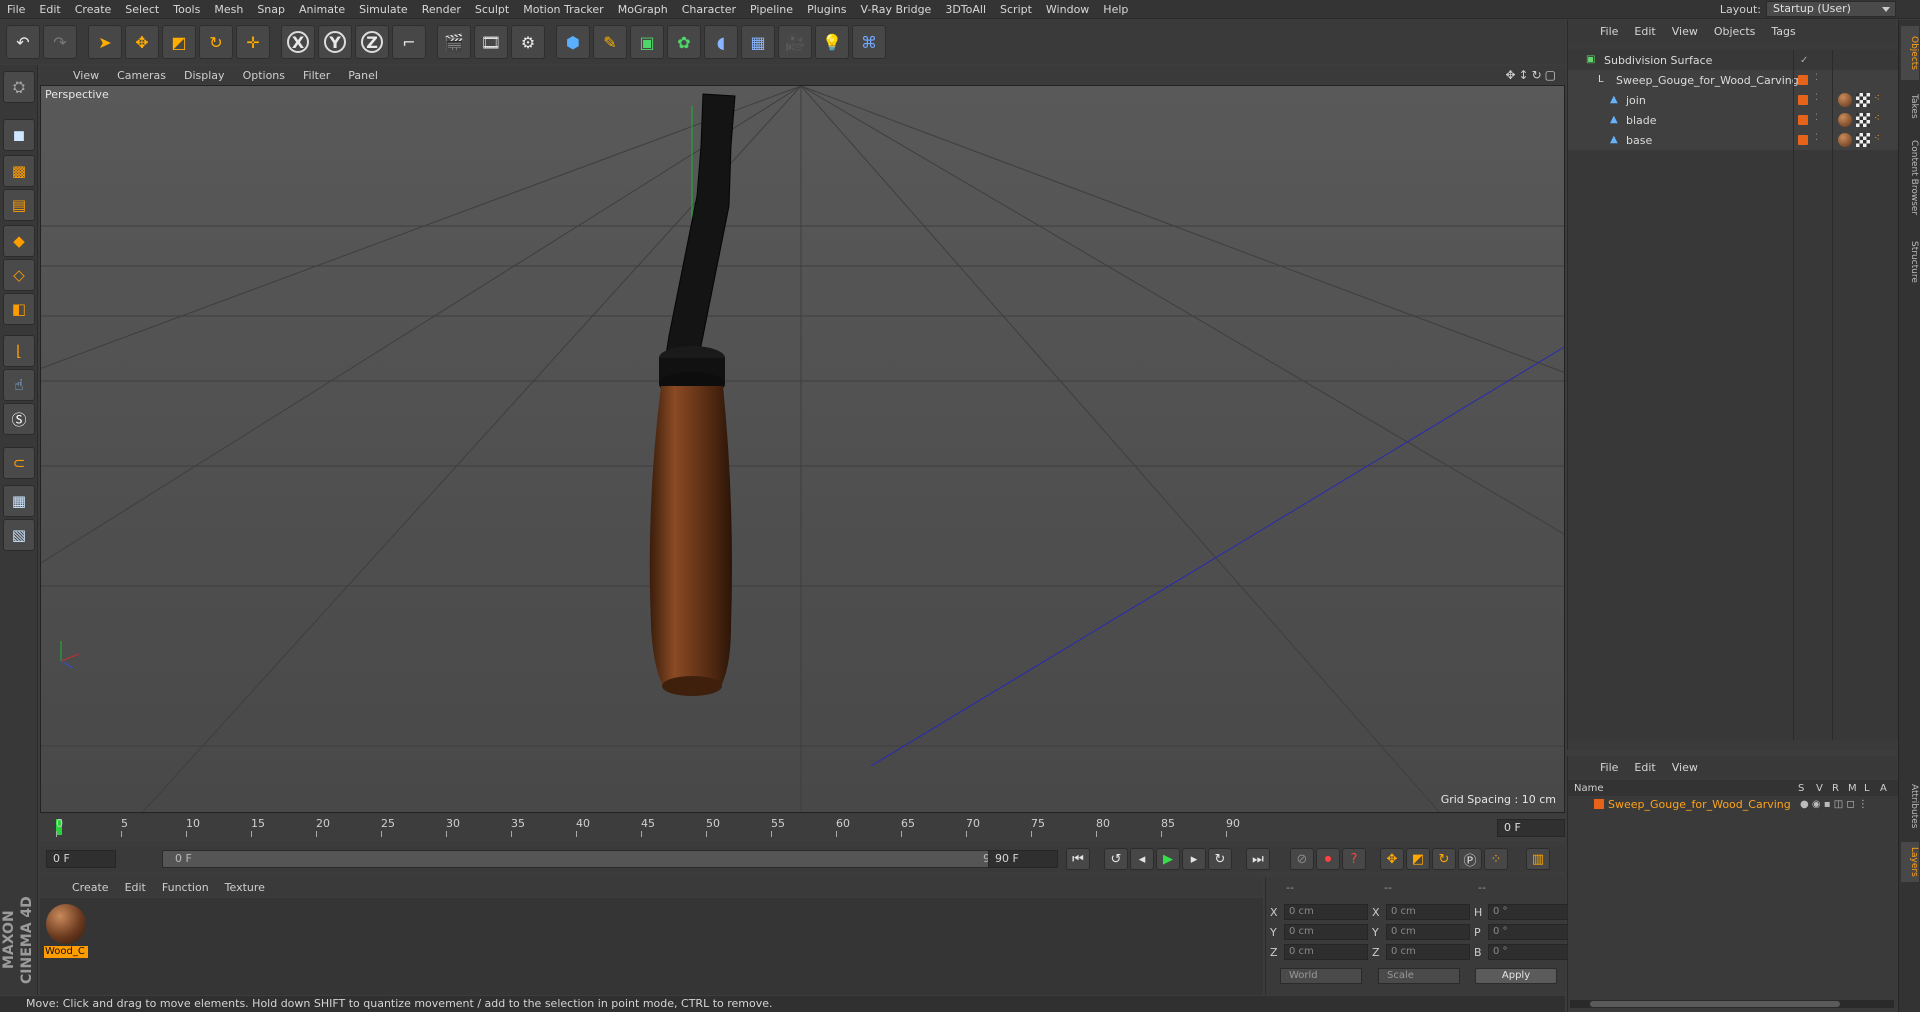 Image resolution: width=1920 pixels, height=1012 pixels. I want to click on coord-mode-dropdown: Scale, so click(1419, 976).